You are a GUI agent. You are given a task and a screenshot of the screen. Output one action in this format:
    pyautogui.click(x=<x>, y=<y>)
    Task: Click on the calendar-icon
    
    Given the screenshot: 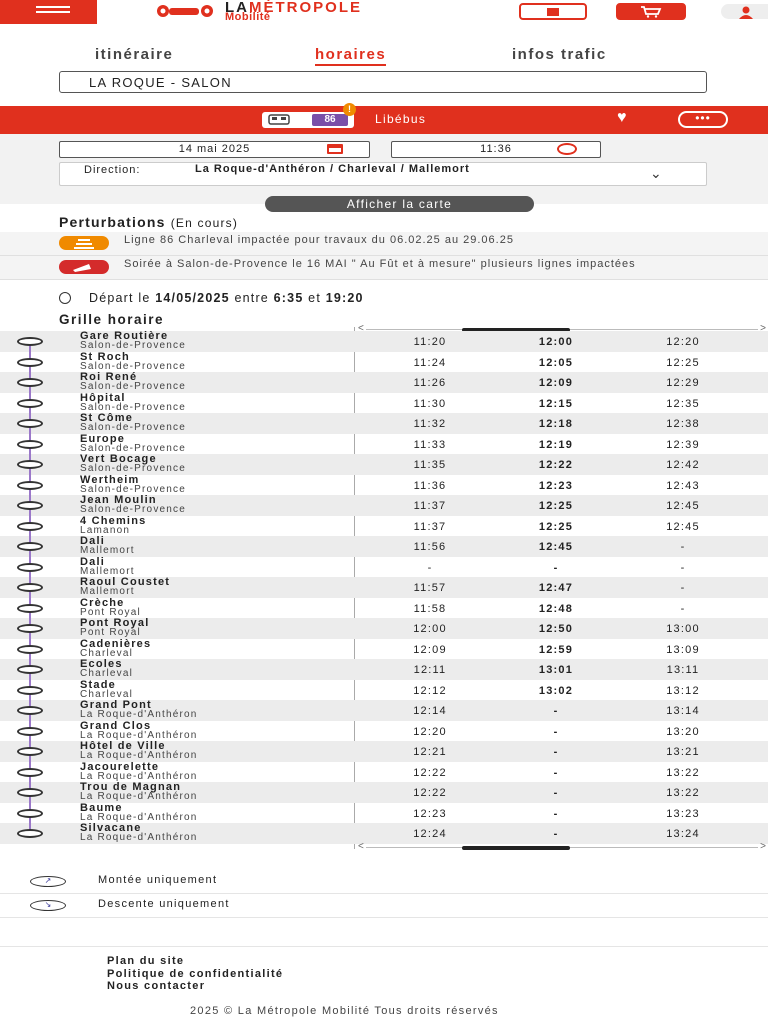 What is the action you would take?
    pyautogui.click(x=553, y=12)
    